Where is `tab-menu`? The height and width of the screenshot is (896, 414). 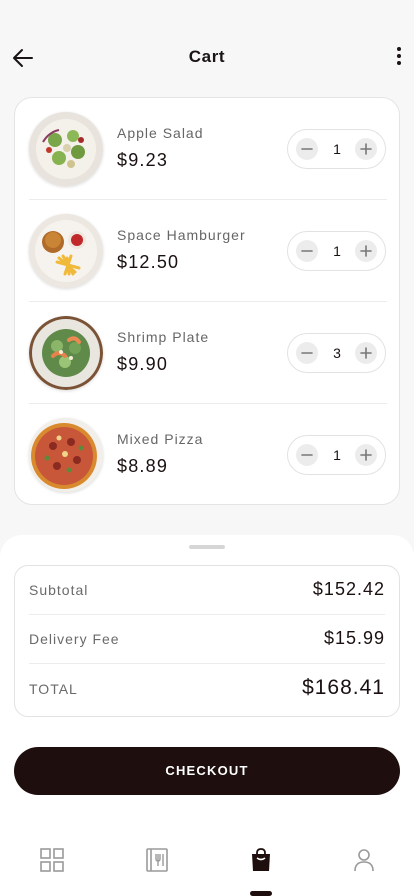
tab-menu is located at coordinates (157, 860).